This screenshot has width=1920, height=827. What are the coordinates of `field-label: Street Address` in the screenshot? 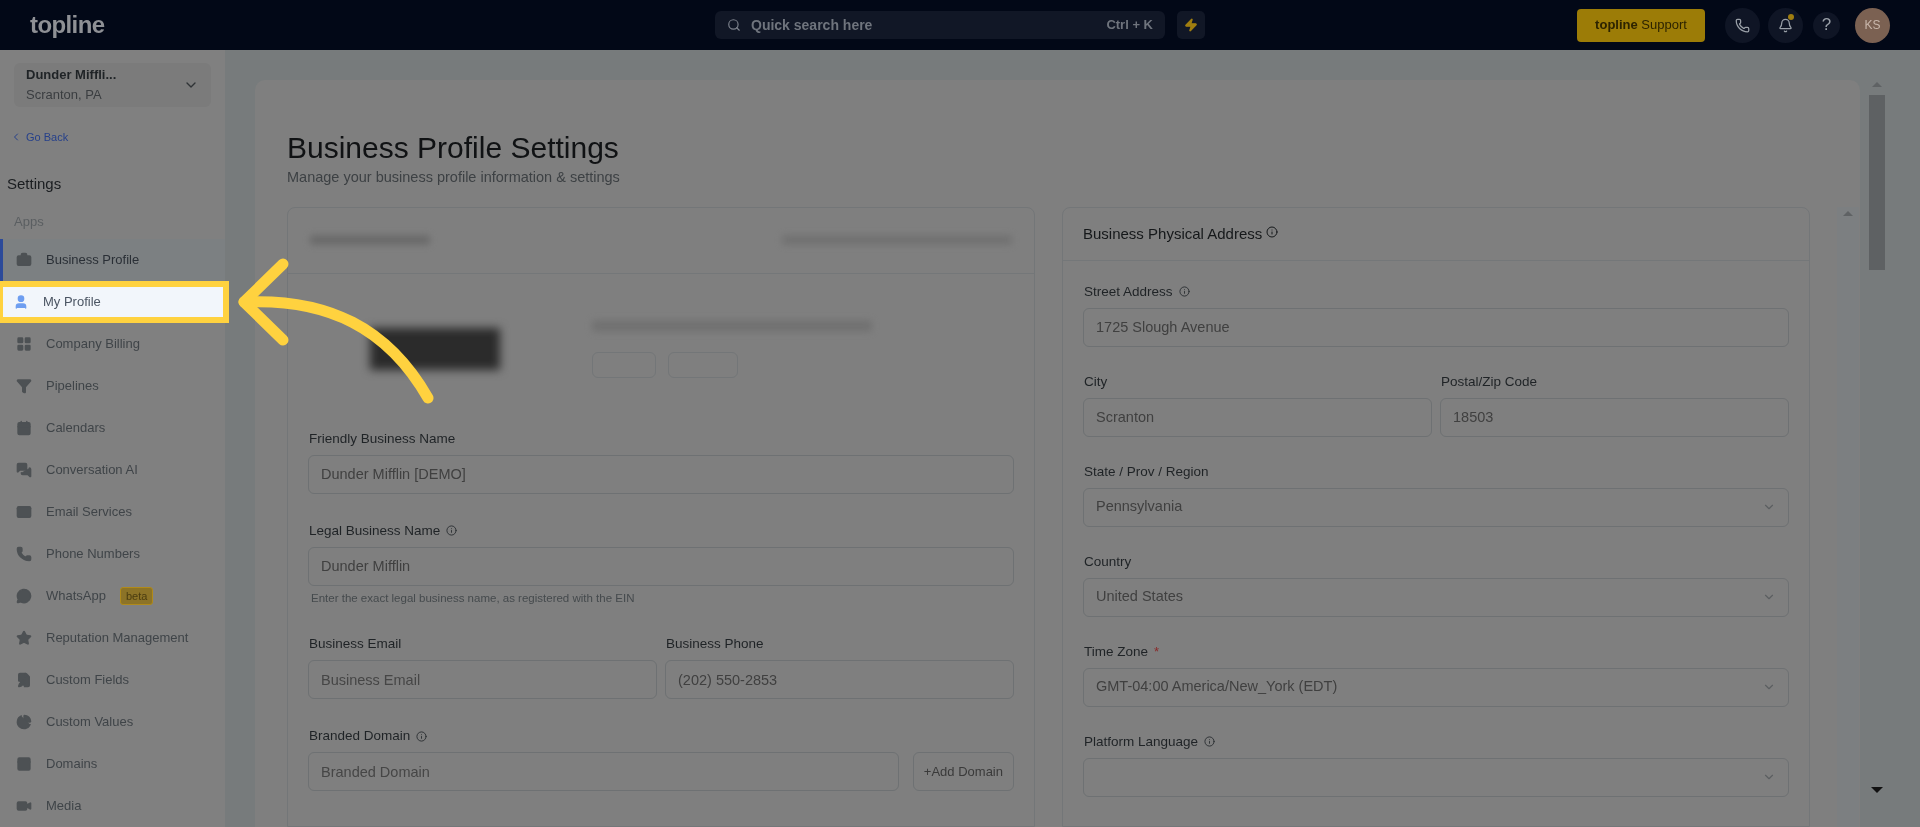 It's located at (1128, 291).